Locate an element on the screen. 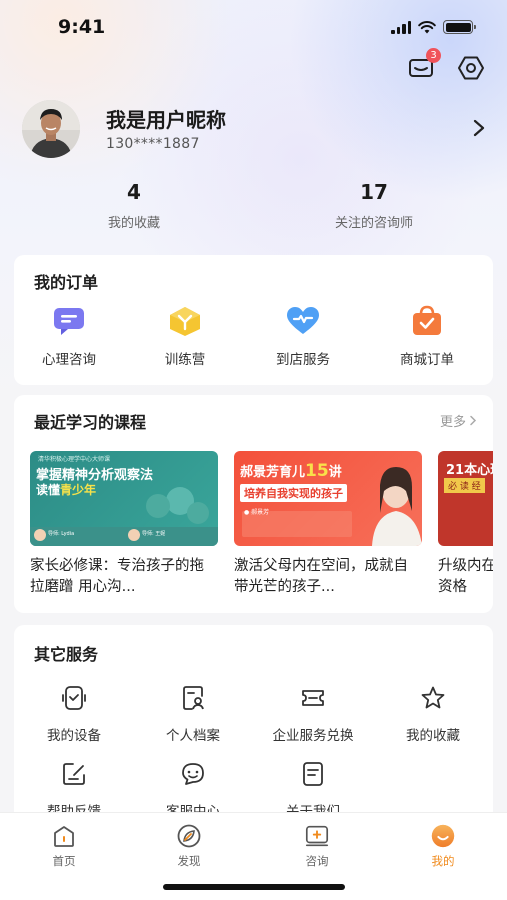  home-indicator is located at coordinates (254, 887).